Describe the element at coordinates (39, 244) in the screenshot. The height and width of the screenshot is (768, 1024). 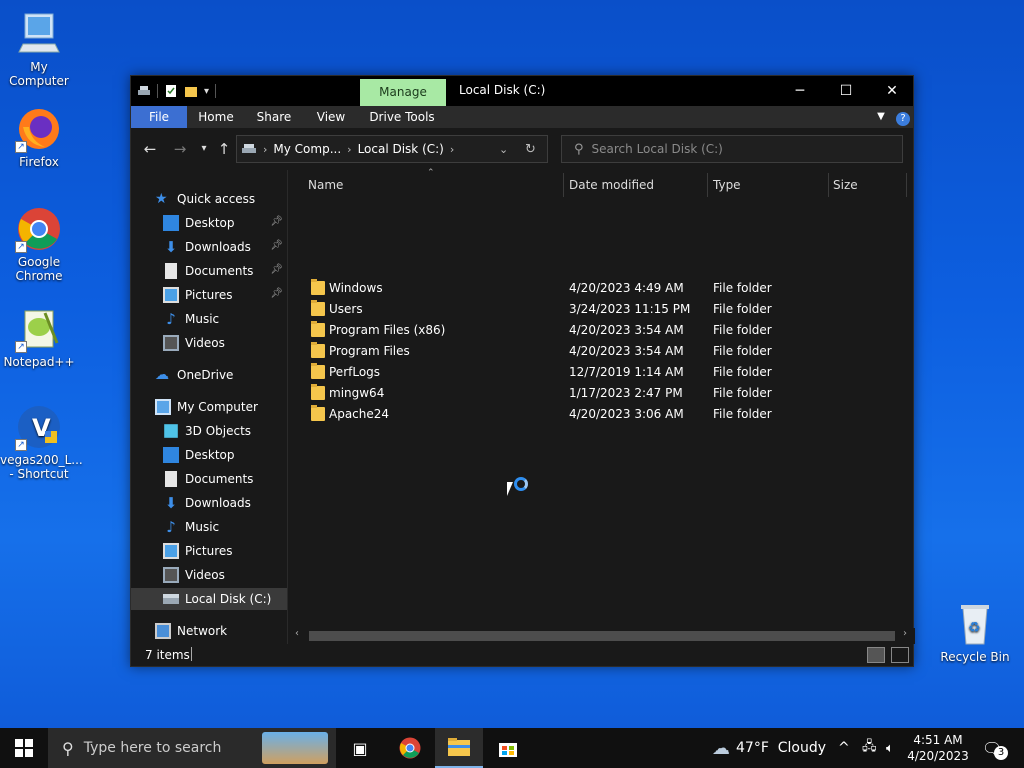
I see `desktop-icon-chrome: ↗ Google Chrome` at that location.